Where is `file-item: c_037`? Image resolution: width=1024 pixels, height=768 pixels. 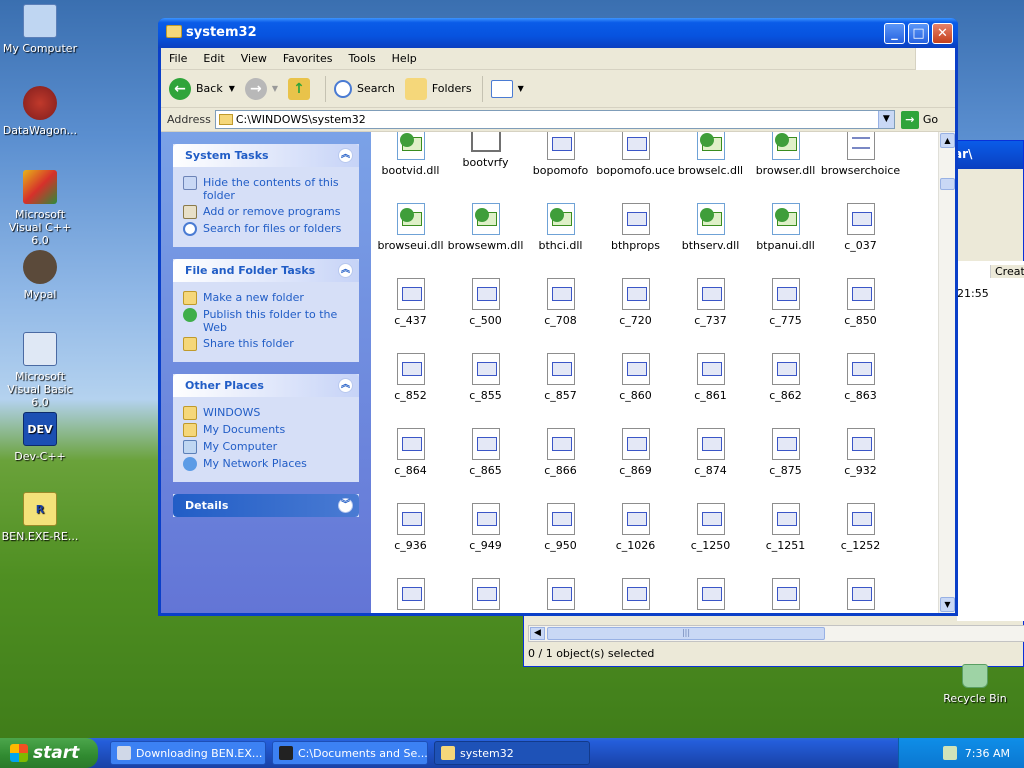
file-item: c_037 is located at coordinates (860, 240).